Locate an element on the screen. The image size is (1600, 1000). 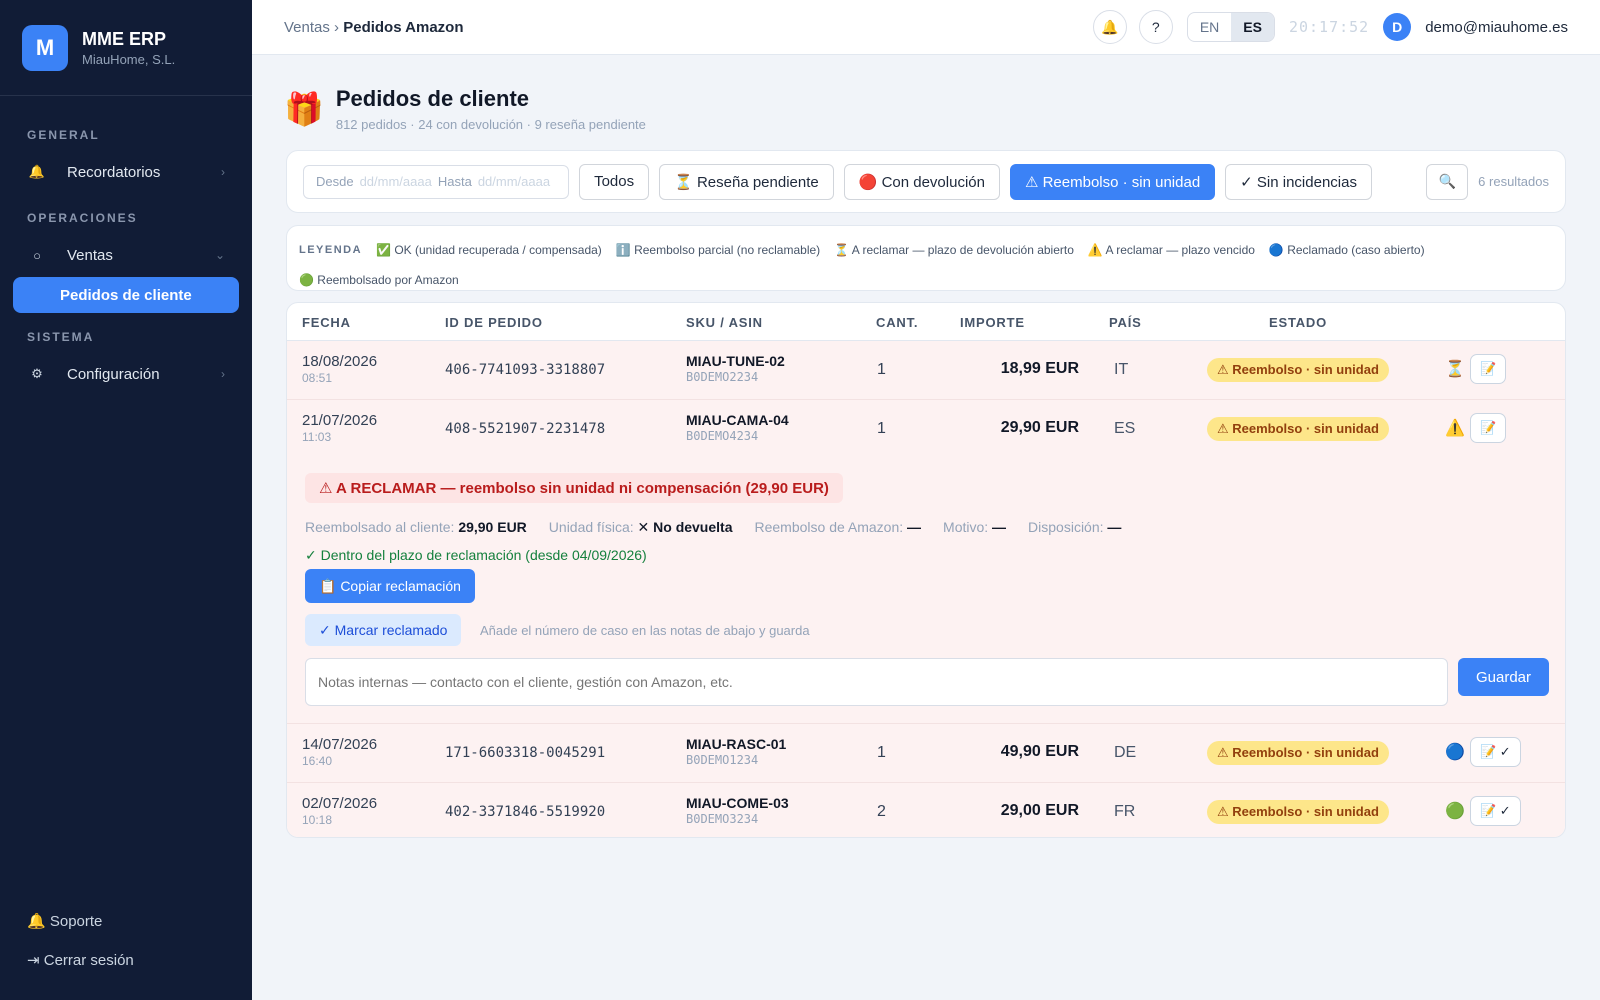
nav-section-operaciones: OPERACIONES is located at coordinates (82, 218).